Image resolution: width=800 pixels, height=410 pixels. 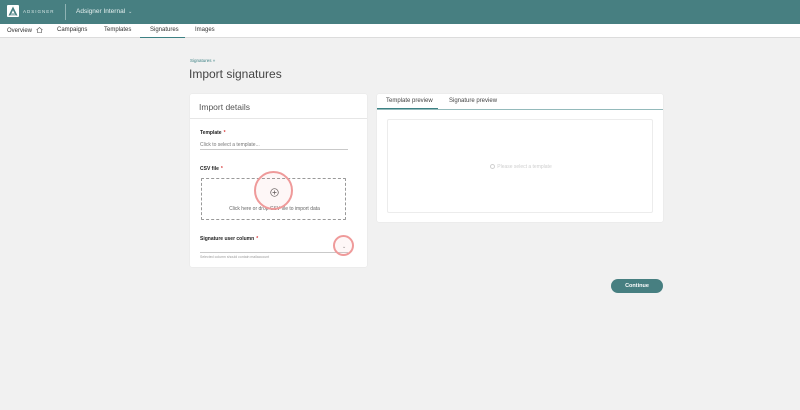 I want to click on adsigner-logo: ADSIGNER, so click(x=31, y=11).